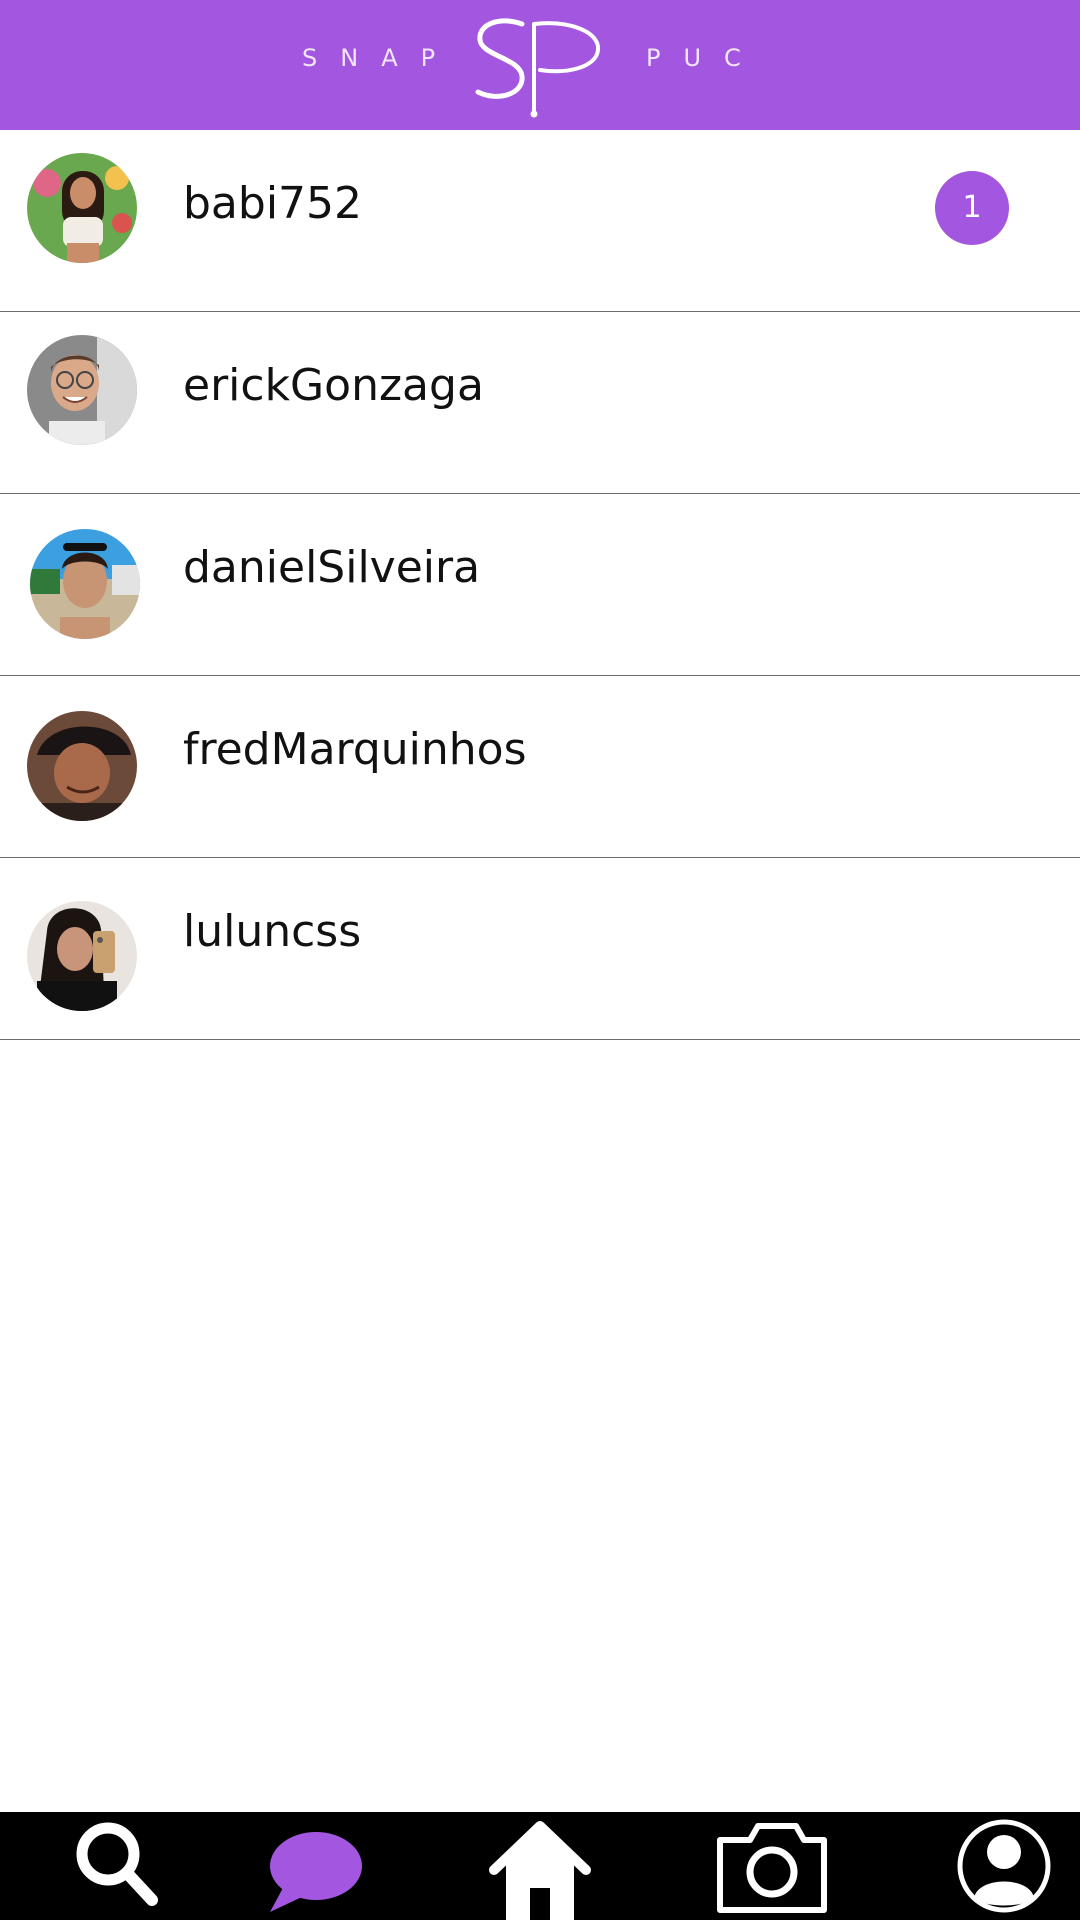  I want to click on chat-username: fredMarquinhos, so click(355, 749).